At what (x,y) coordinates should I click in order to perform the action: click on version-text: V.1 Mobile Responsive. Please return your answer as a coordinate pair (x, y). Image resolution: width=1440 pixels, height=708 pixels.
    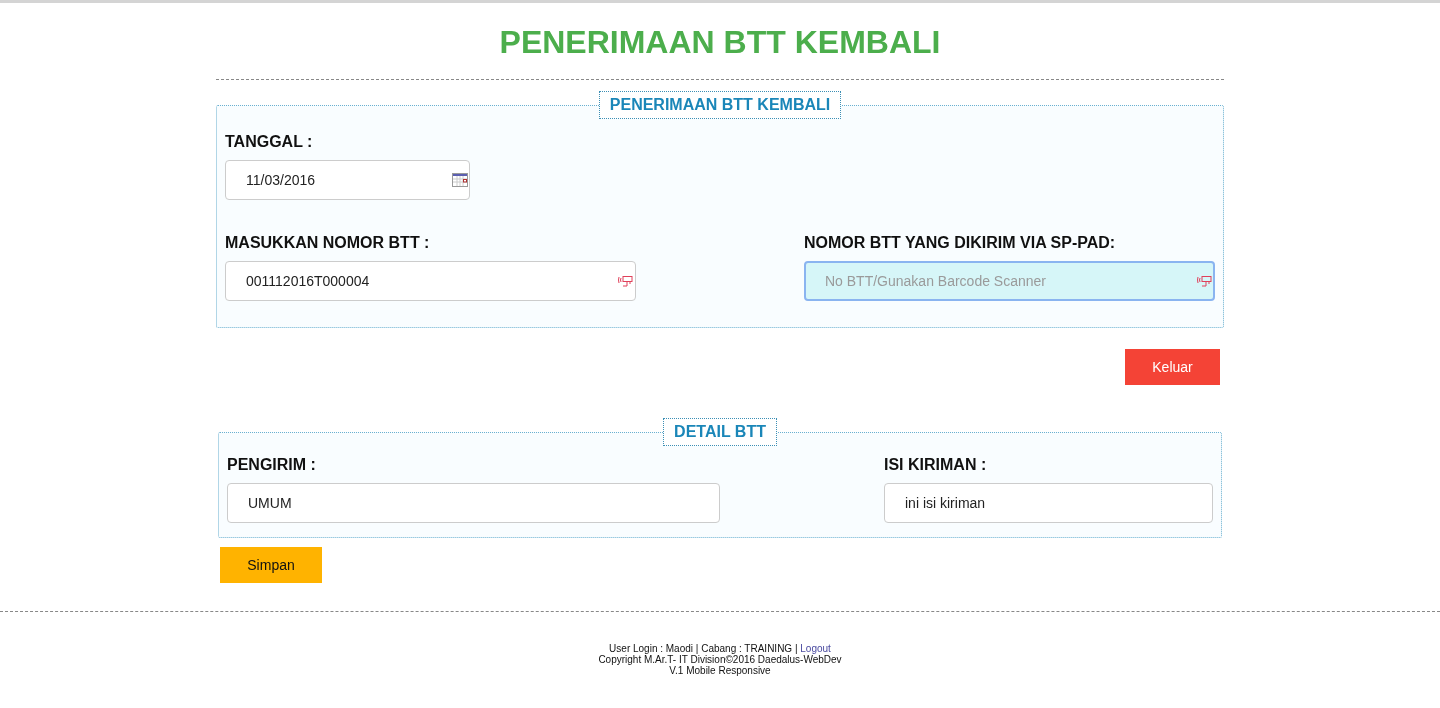
    Looking at the image, I should click on (720, 670).